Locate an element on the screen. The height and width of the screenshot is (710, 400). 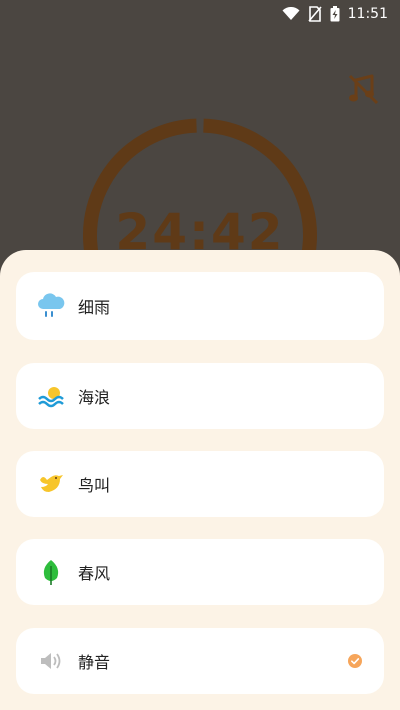
cloud-rain-icon is located at coordinates (51, 306).